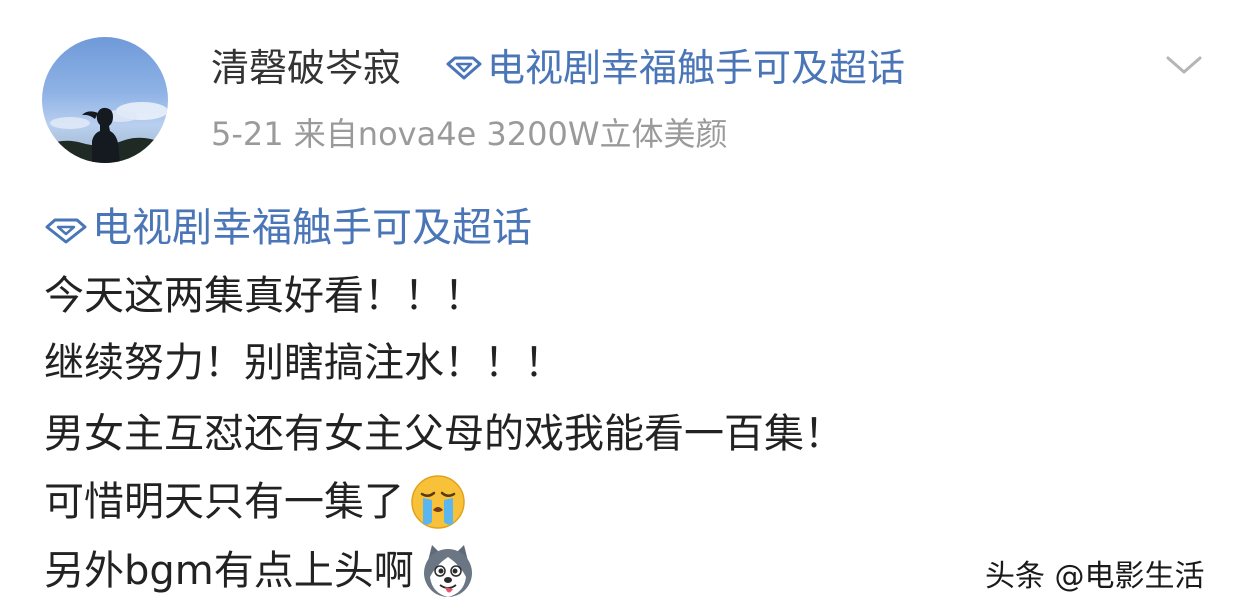 Image resolution: width=1235 pixels, height=612 pixels. I want to click on post-text-line: 另外bgm有点上头啊, so click(260, 571).